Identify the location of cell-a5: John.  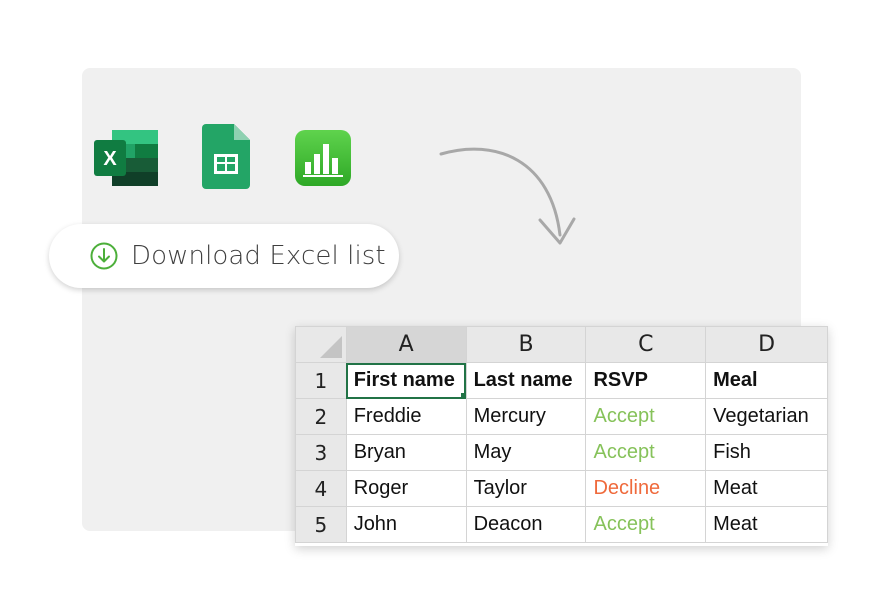
(406, 524).